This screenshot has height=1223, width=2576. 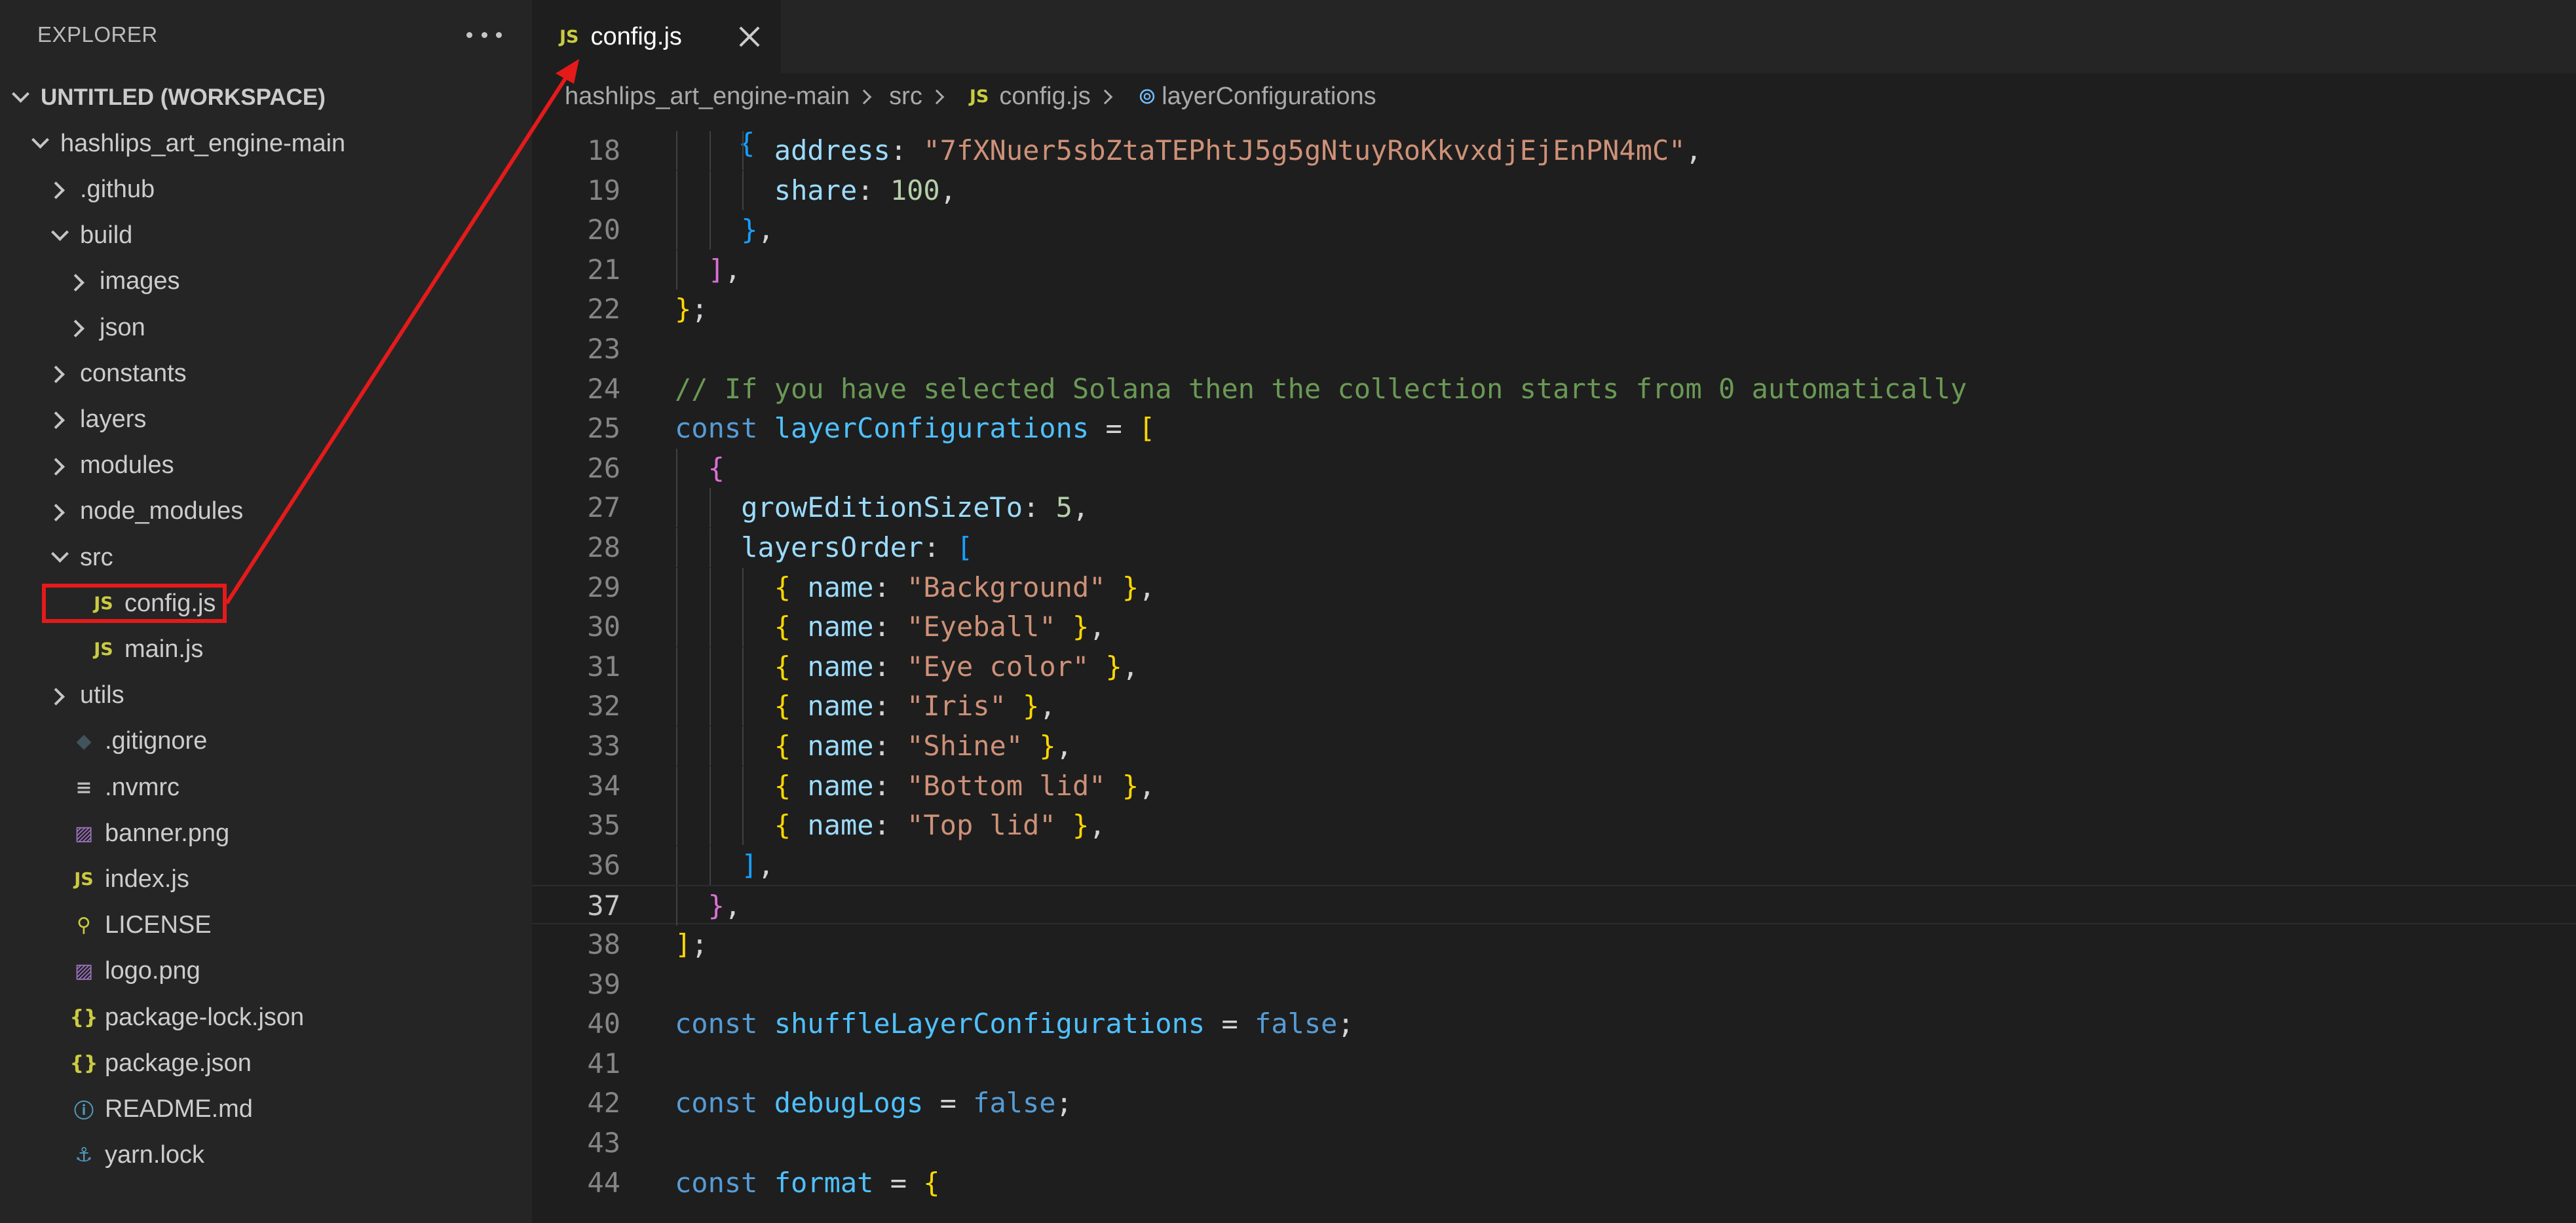 I want to click on tree-item-label: README.md, so click(x=179, y=1109).